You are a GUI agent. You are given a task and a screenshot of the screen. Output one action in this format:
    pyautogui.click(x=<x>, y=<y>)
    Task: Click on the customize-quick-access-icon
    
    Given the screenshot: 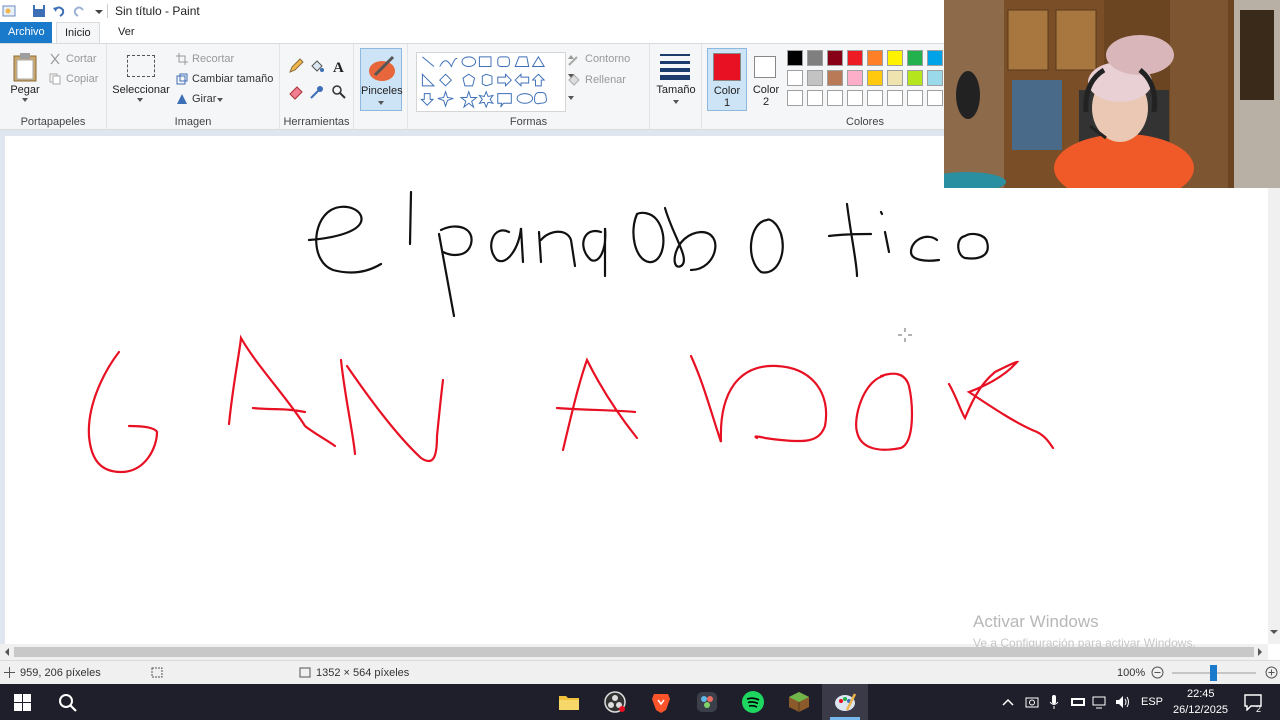 What is the action you would take?
    pyautogui.click(x=99, y=11)
    